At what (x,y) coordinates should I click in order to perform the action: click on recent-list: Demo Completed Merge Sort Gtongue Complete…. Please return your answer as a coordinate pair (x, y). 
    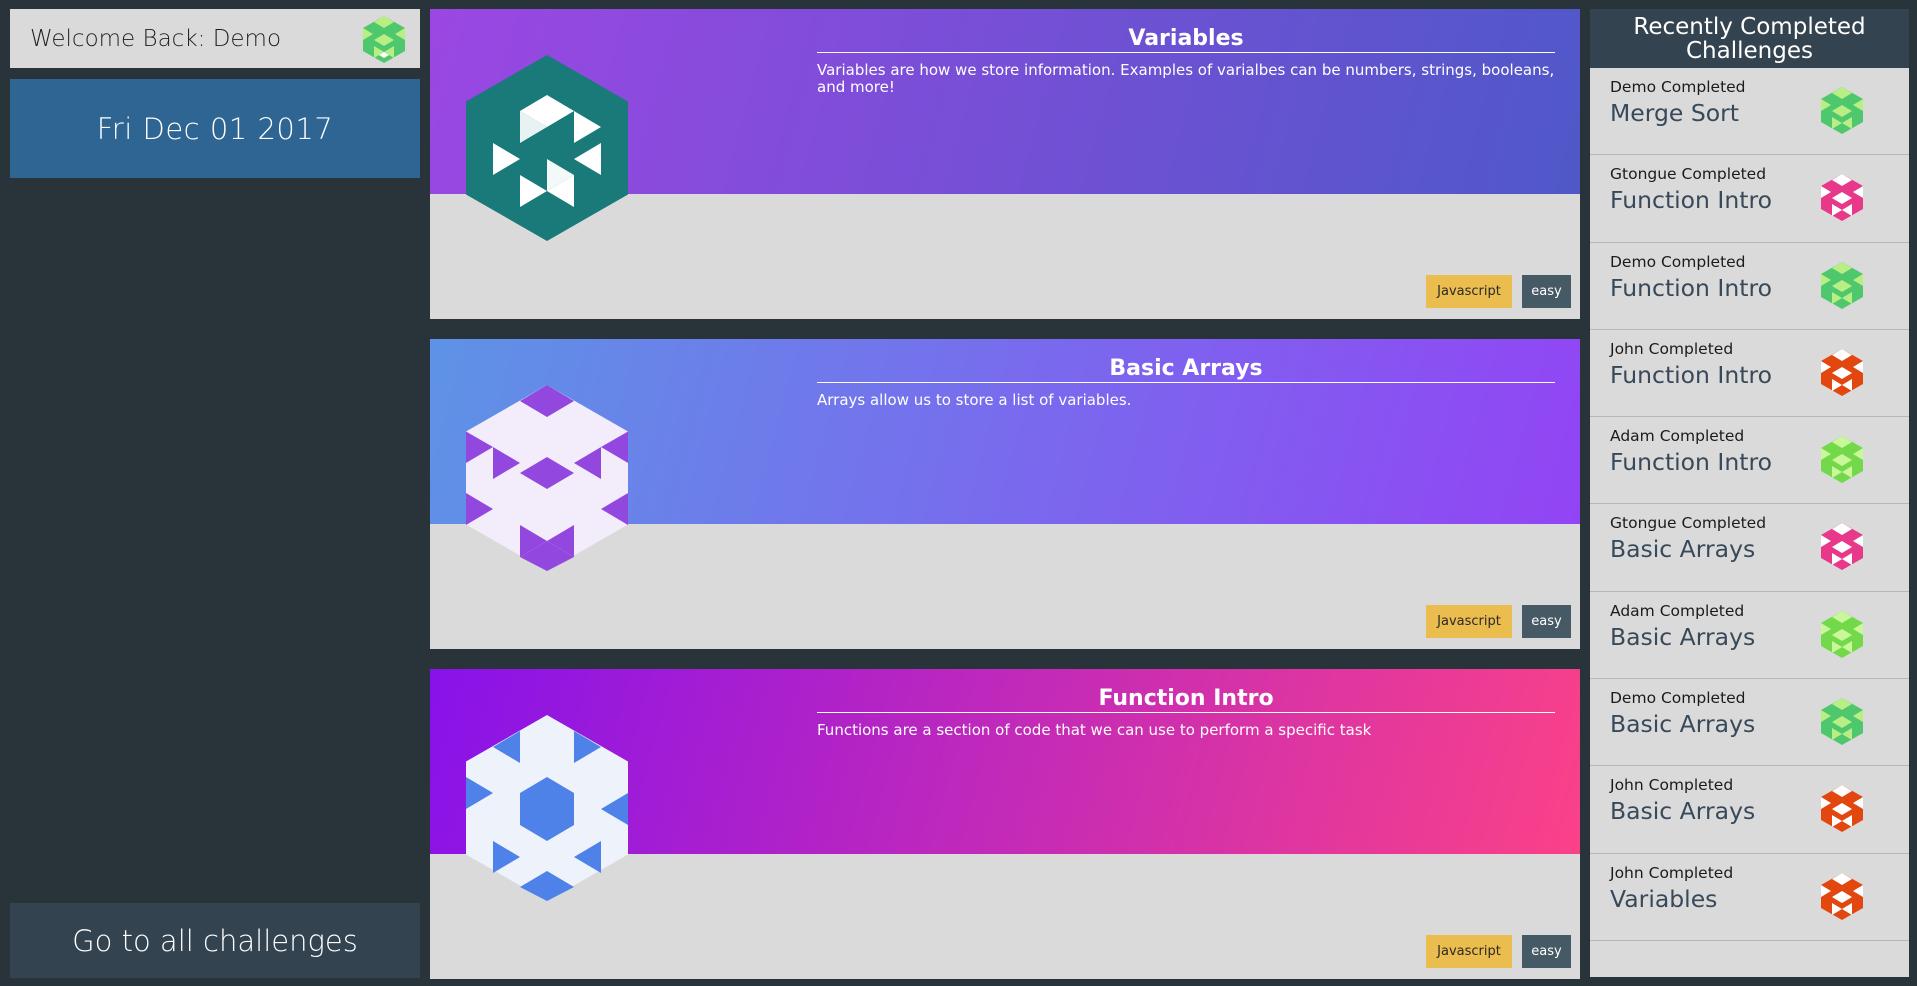
    Looking at the image, I should click on (1749, 504).